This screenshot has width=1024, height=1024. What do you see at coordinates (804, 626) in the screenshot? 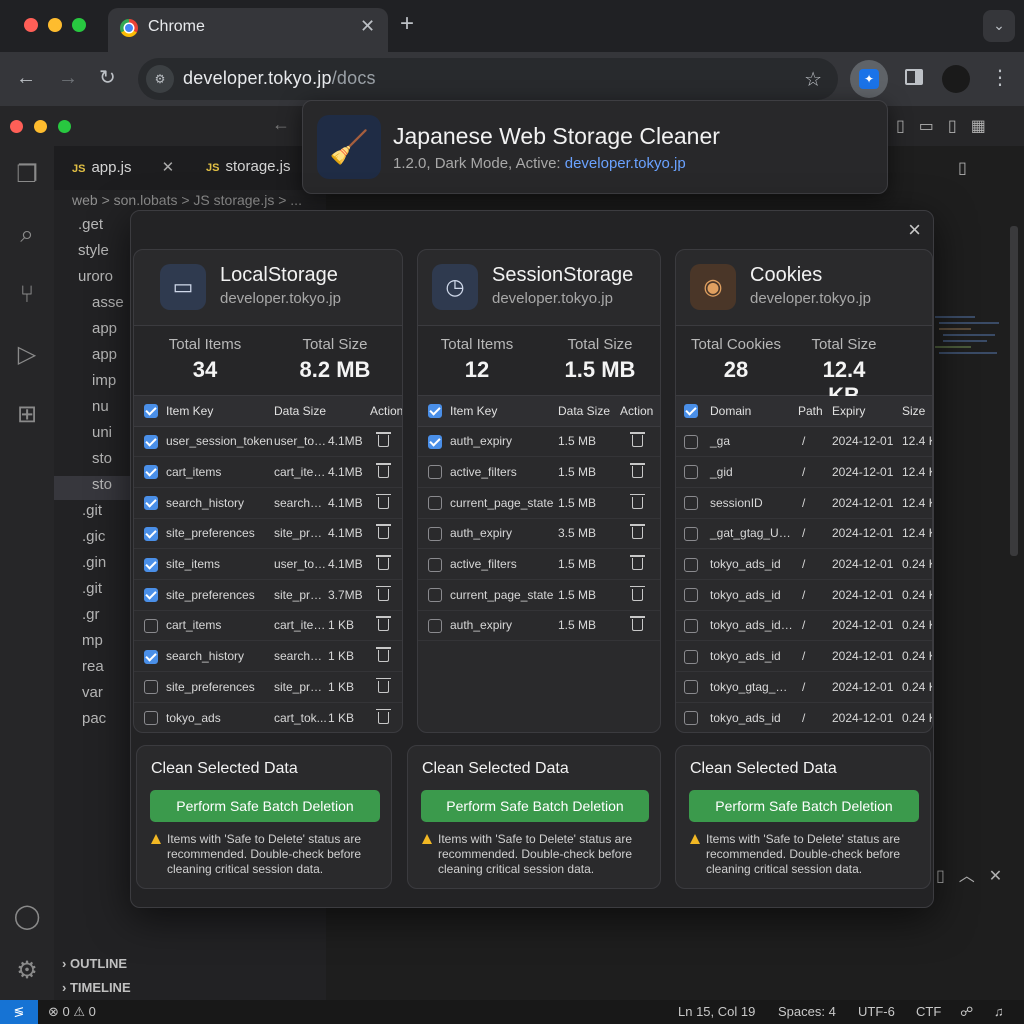
I see `table-row: tokyo_ads_id..../2024-12-010.24 K` at bounding box center [804, 626].